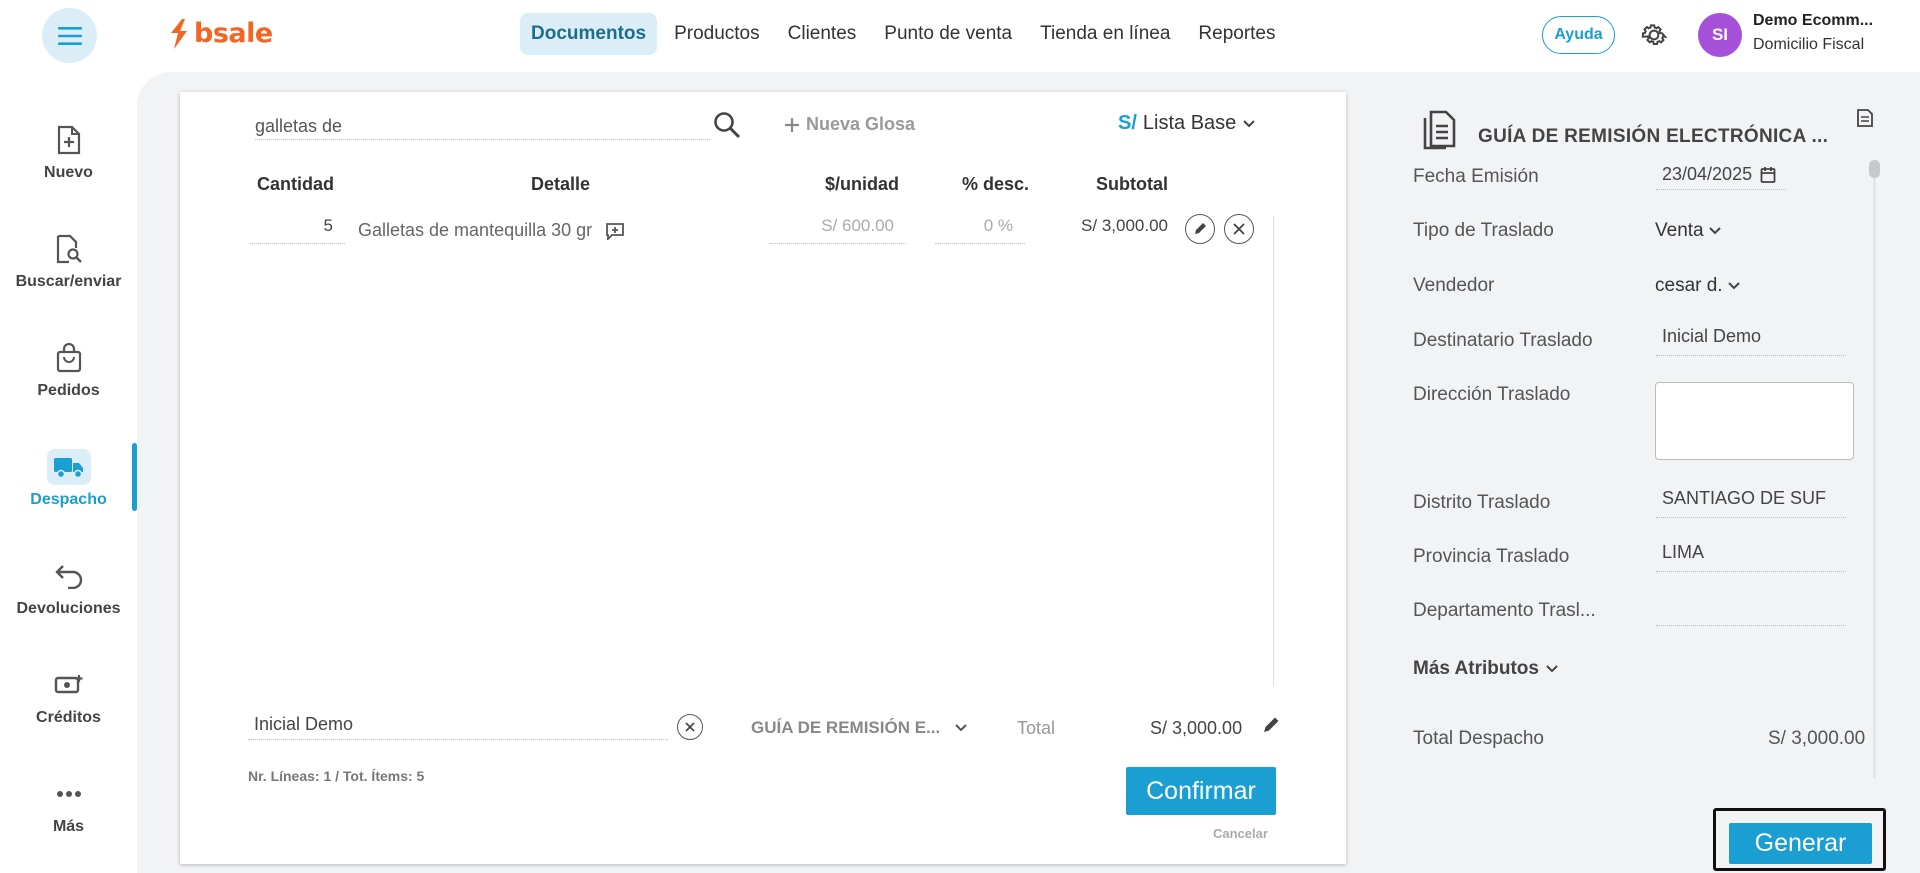 This screenshot has height=873, width=1920. Describe the element at coordinates (69, 576) in the screenshot. I see `return-arrow-icon` at that location.